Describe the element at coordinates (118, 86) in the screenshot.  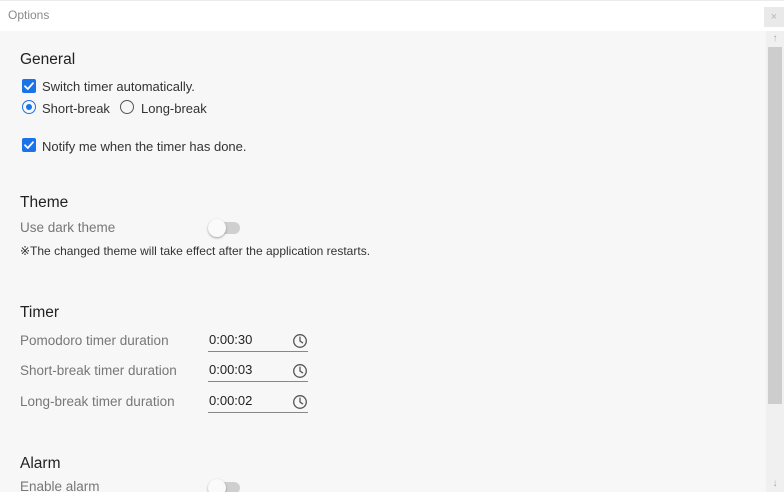
I see `switch-timer-label: Switch timer automatically.` at that location.